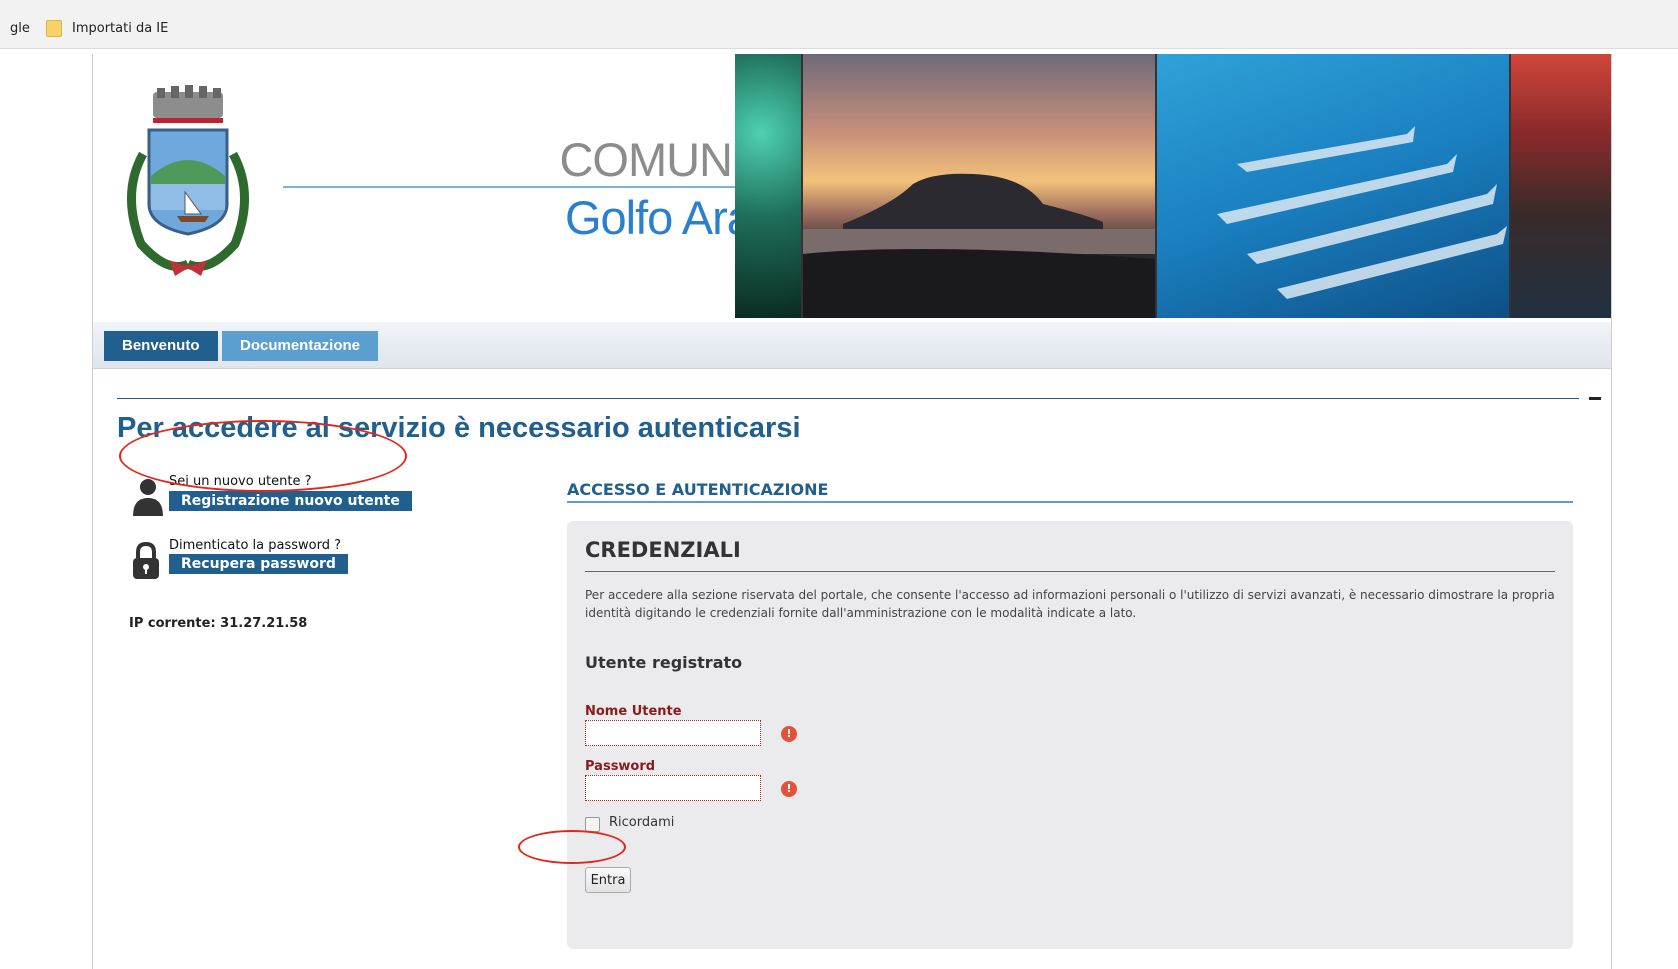 This screenshot has width=1678, height=969. I want to click on new-user-question: Sei un nuovo utente ?, so click(240, 481).